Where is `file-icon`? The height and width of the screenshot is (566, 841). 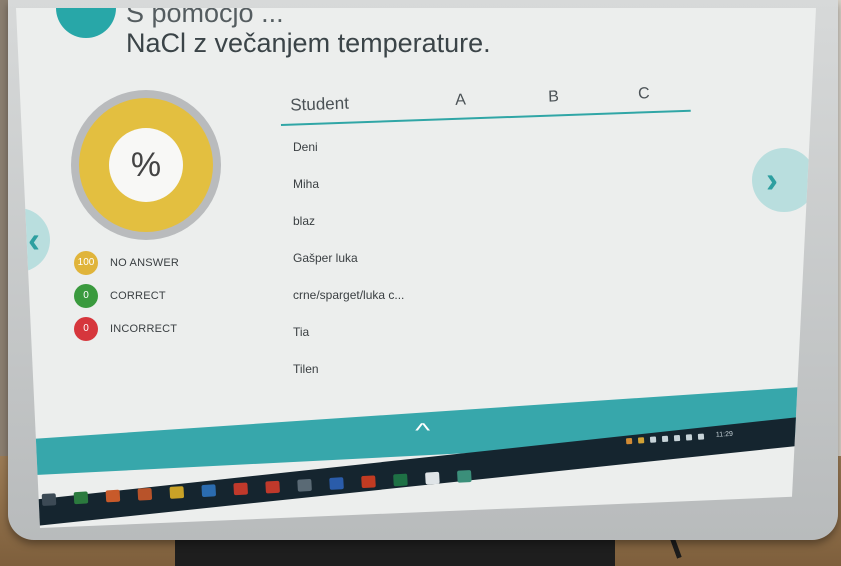 file-icon is located at coordinates (432, 478).